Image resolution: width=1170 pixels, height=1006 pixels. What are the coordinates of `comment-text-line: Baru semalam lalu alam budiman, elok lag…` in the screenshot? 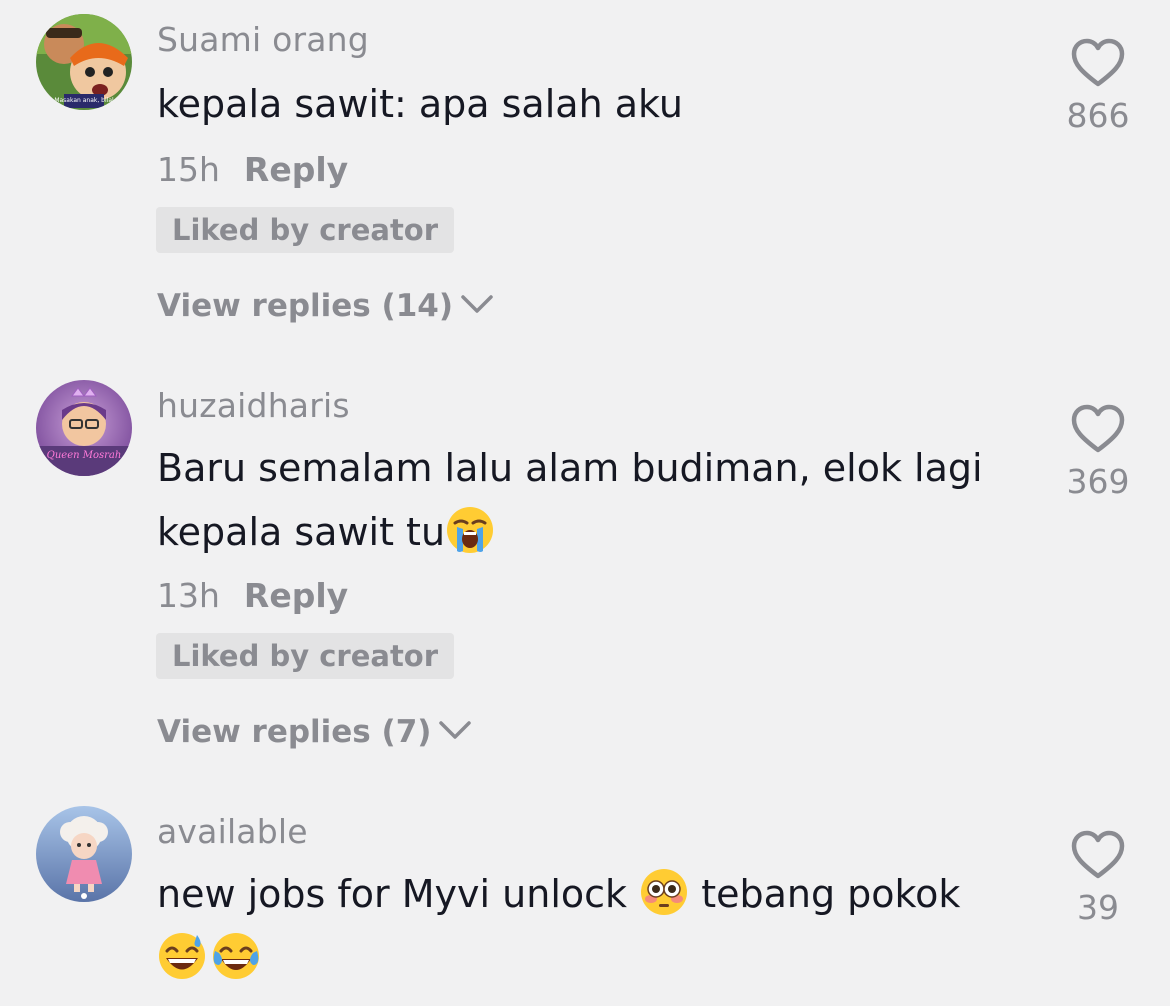 It's located at (570, 468).